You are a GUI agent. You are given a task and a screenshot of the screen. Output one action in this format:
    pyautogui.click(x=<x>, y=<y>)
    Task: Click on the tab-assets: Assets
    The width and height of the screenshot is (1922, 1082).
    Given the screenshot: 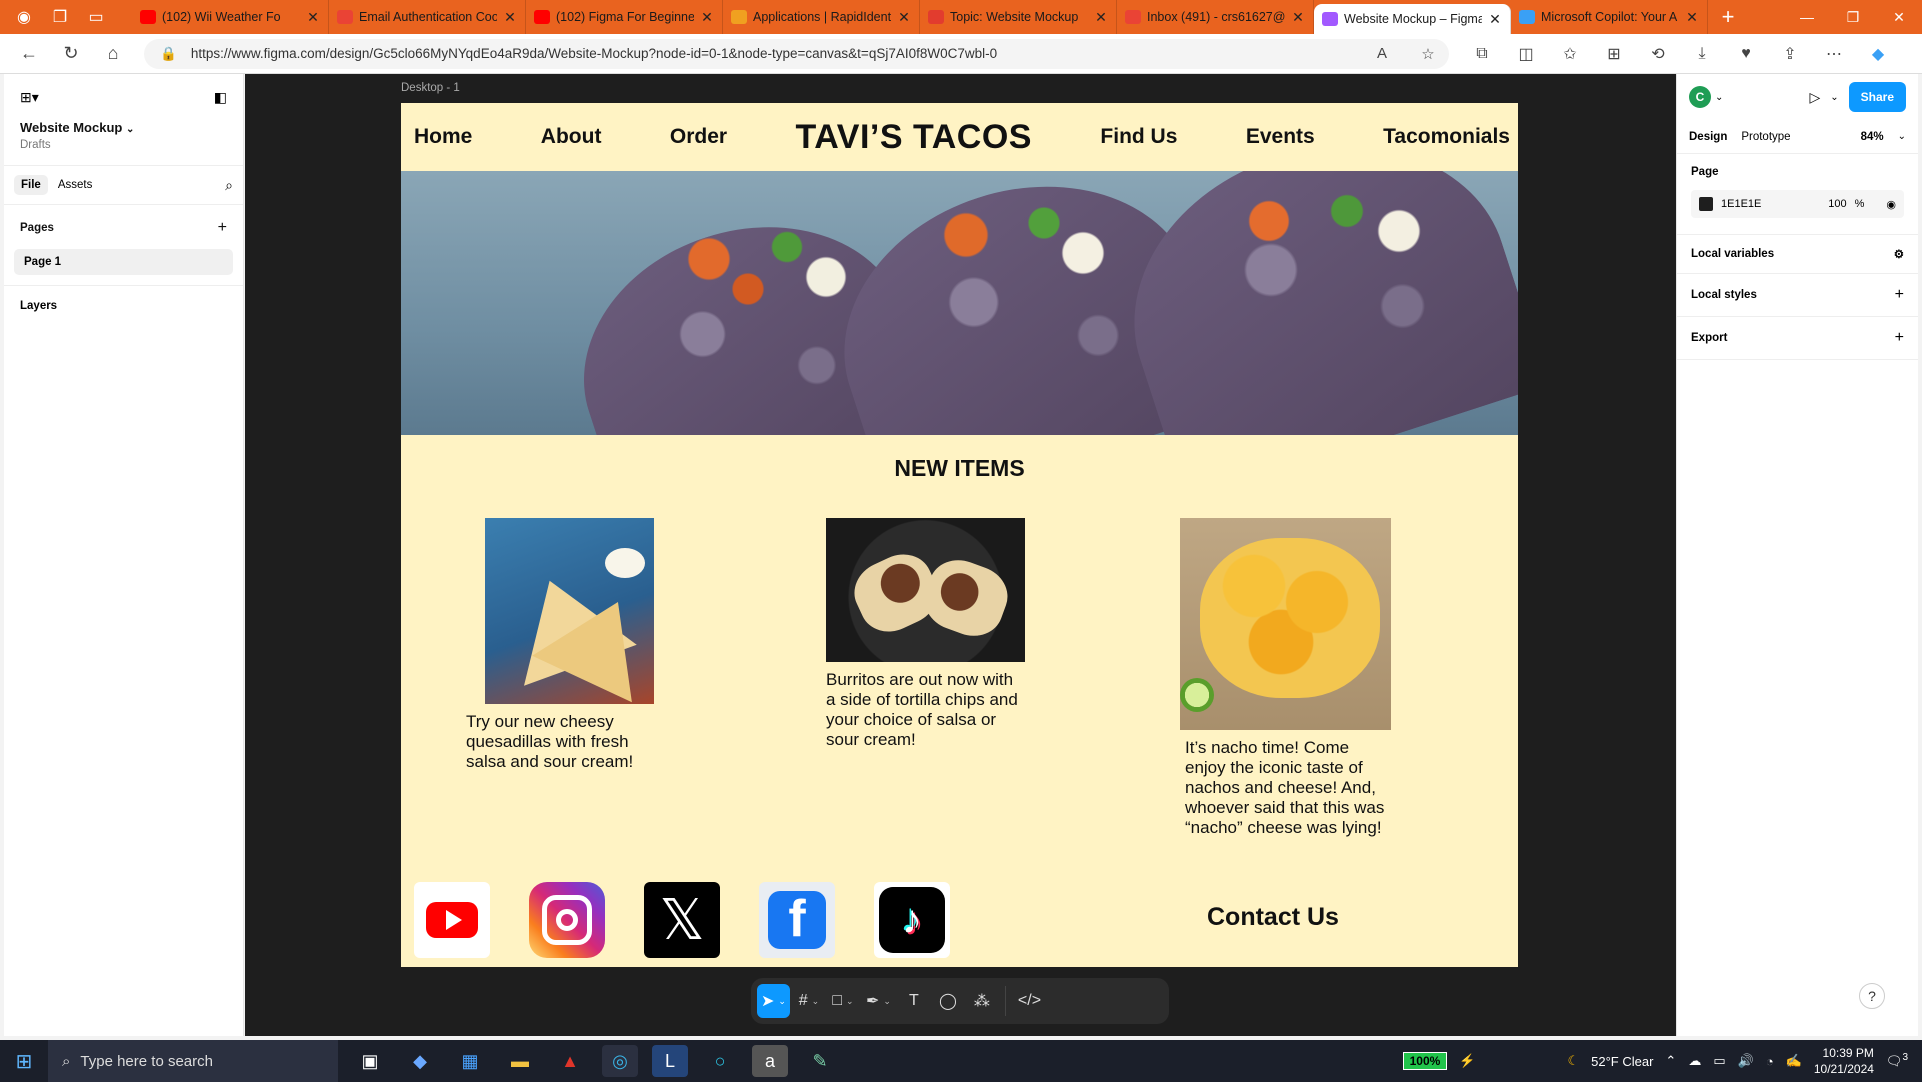 What is the action you would take?
    pyautogui.click(x=75, y=185)
    